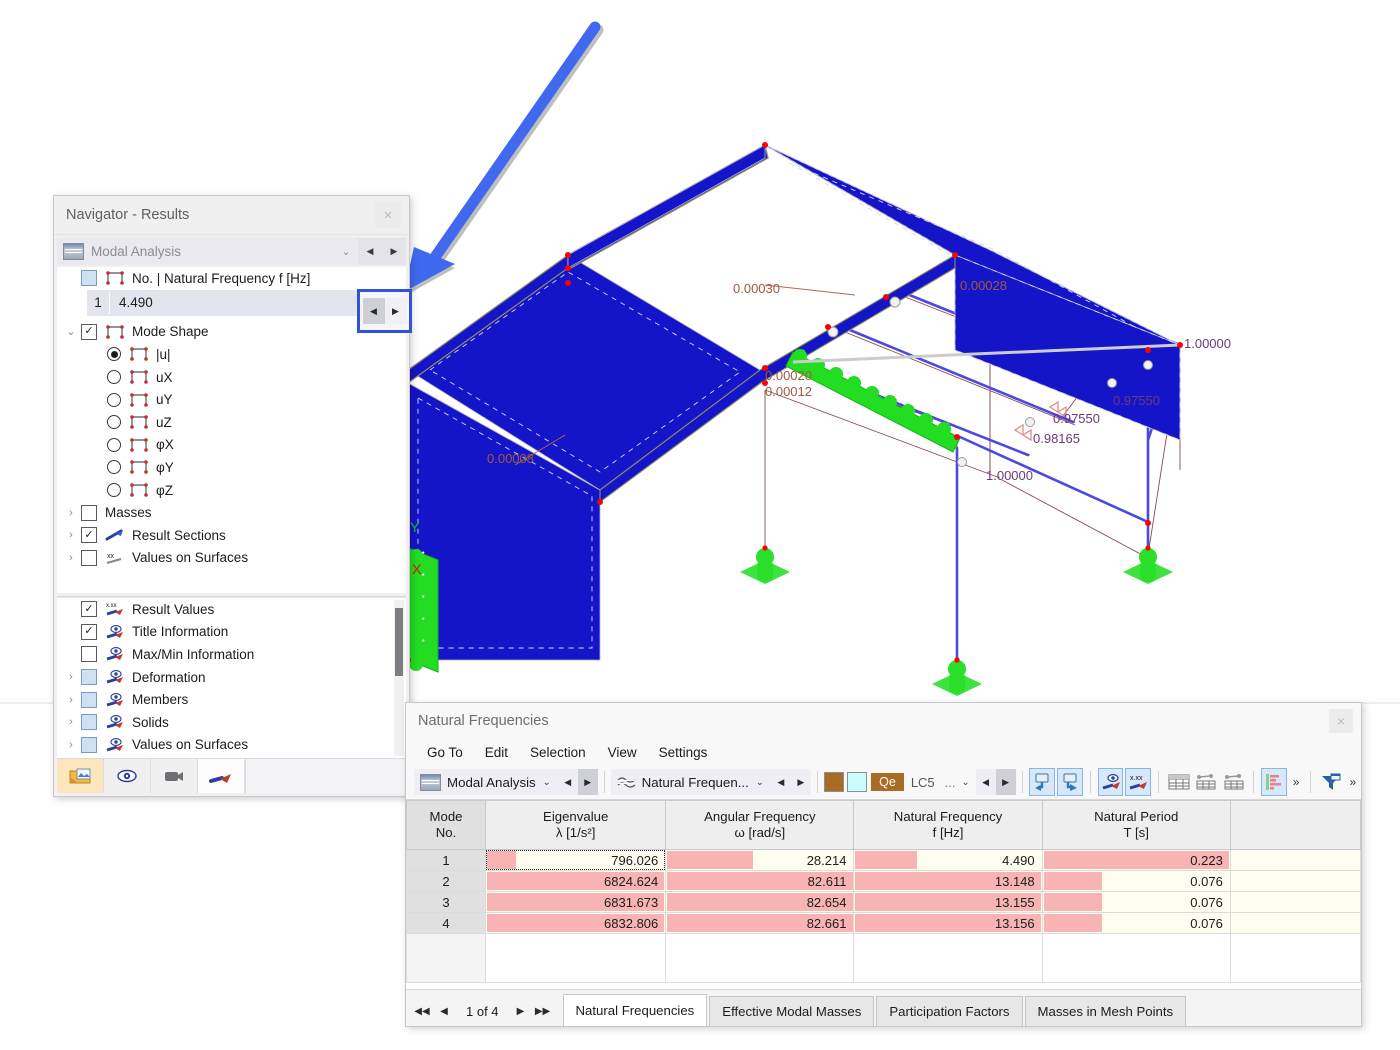 This screenshot has height=1050, width=1400. What do you see at coordinates (883, 881) in the screenshot?
I see `table-row: 2 6824.624 82.611 13.148 0.076` at bounding box center [883, 881].